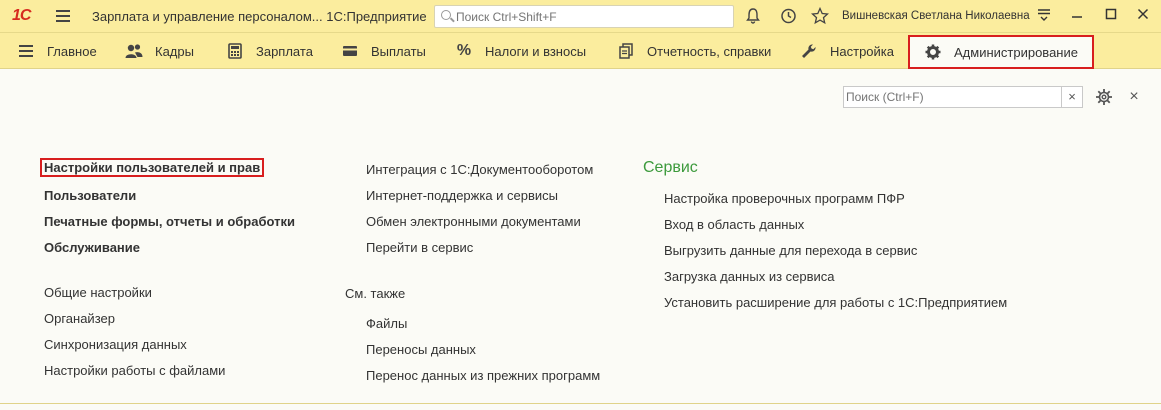 The image size is (1161, 410). Describe the element at coordinates (936, 16) in the screenshot. I see `user-name: Вишневская Светлана Николаевна` at that location.